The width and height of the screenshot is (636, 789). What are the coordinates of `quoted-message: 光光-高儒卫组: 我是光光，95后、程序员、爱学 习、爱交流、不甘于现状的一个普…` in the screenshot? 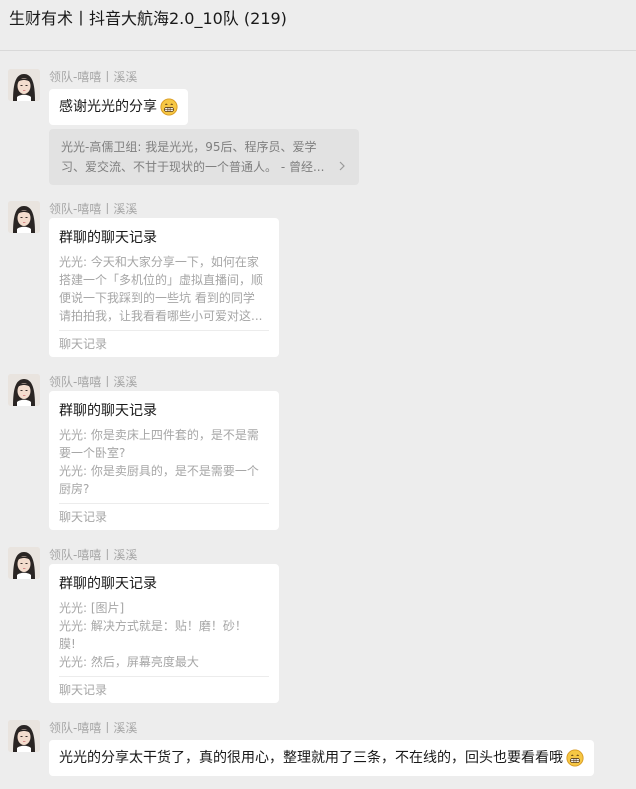 It's located at (204, 157).